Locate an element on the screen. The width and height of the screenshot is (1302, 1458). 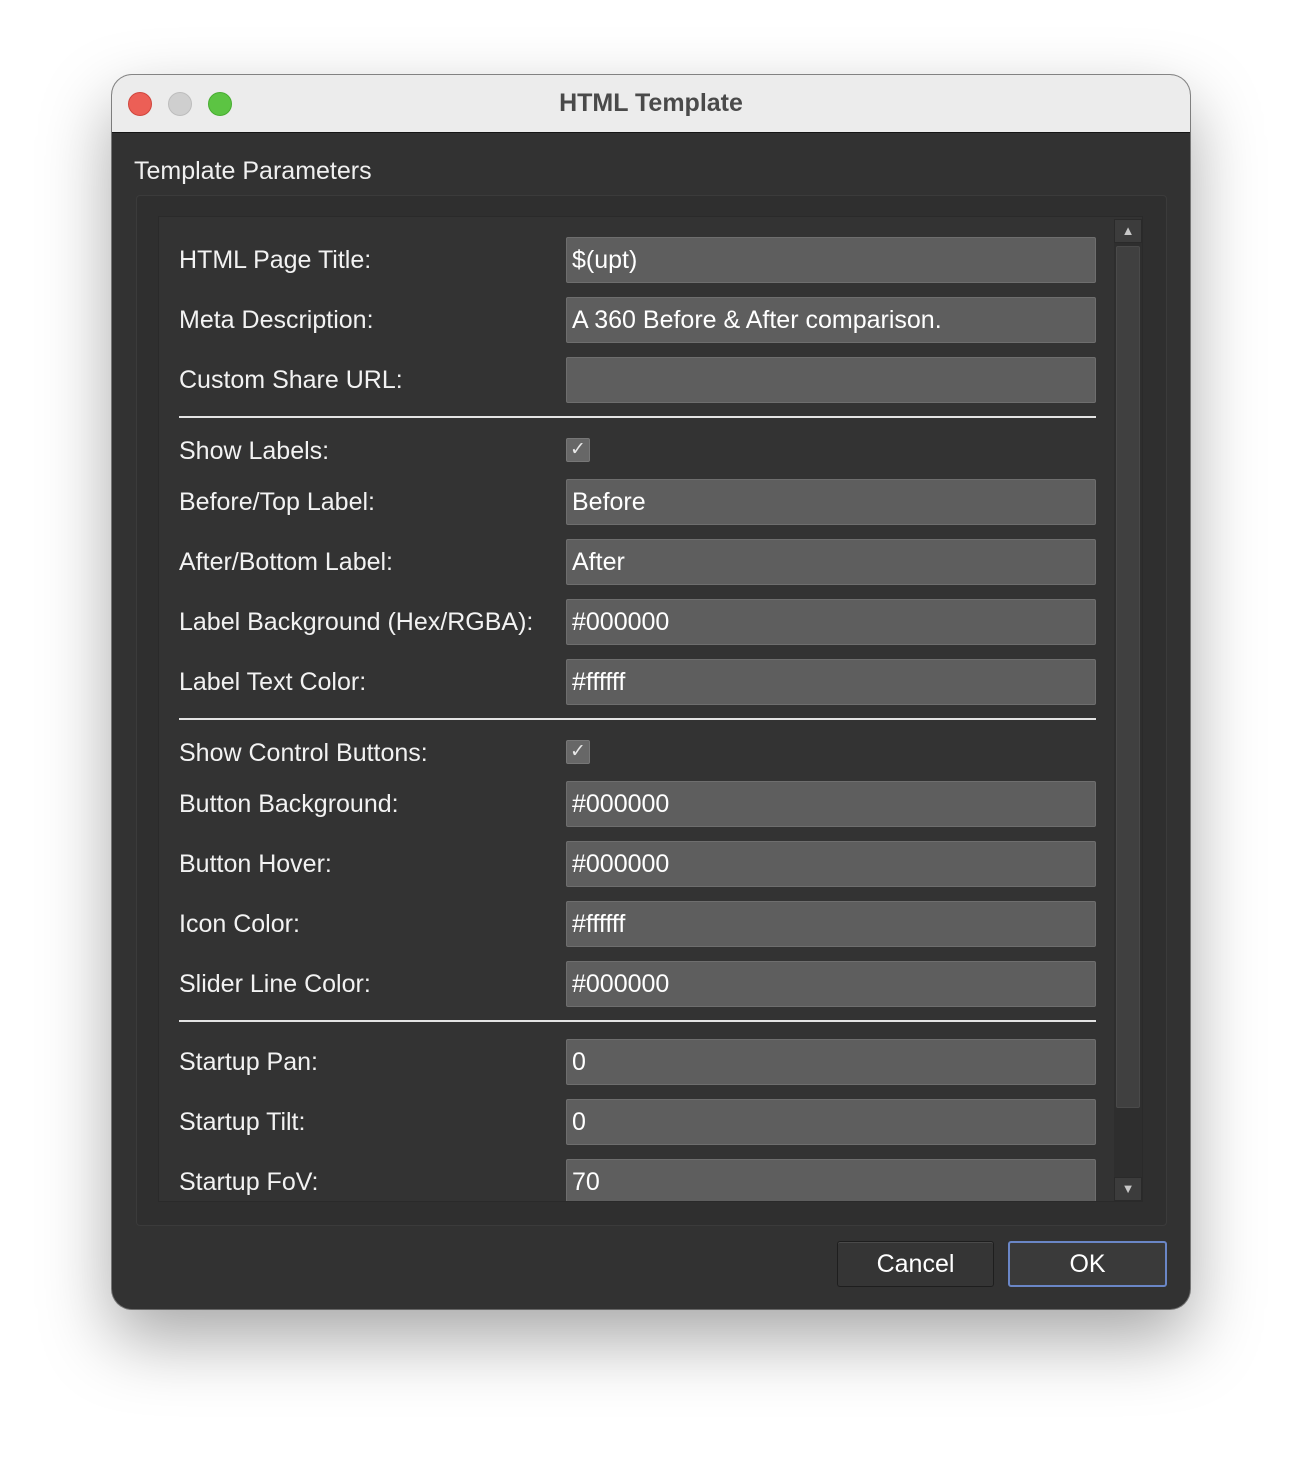
form-row-startup-pan: Startup Pan: is located at coordinates (650, 1062).